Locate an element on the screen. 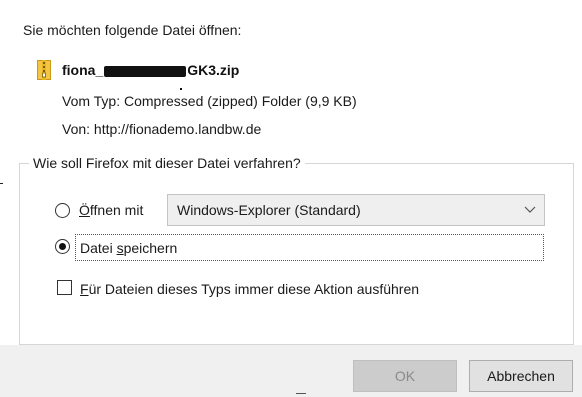 The height and width of the screenshot is (397, 582). file-row: fiona_ GK3.zip is located at coordinates (138, 70).